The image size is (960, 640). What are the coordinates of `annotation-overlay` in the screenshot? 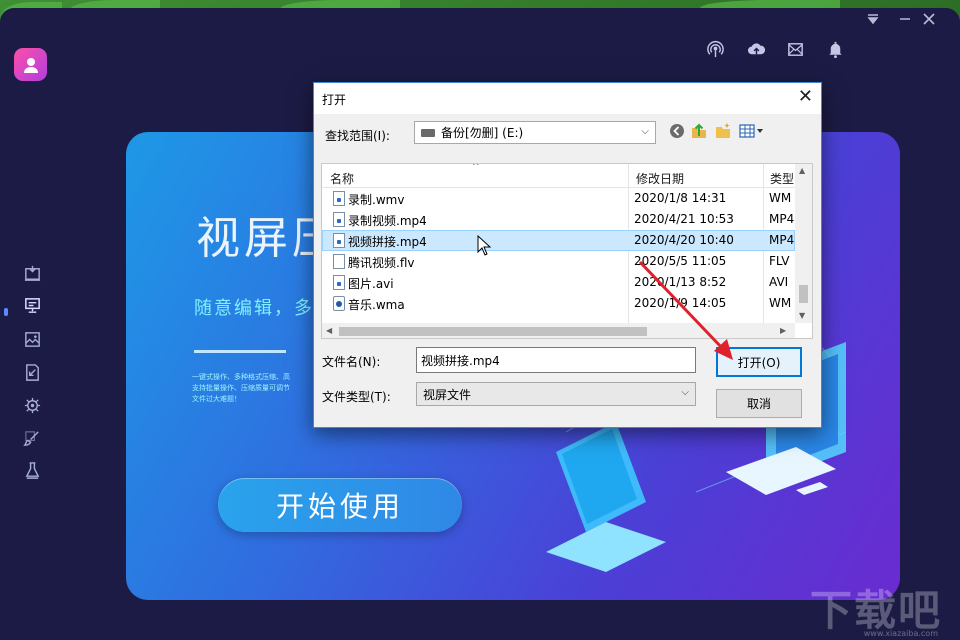 It's located at (605, 297).